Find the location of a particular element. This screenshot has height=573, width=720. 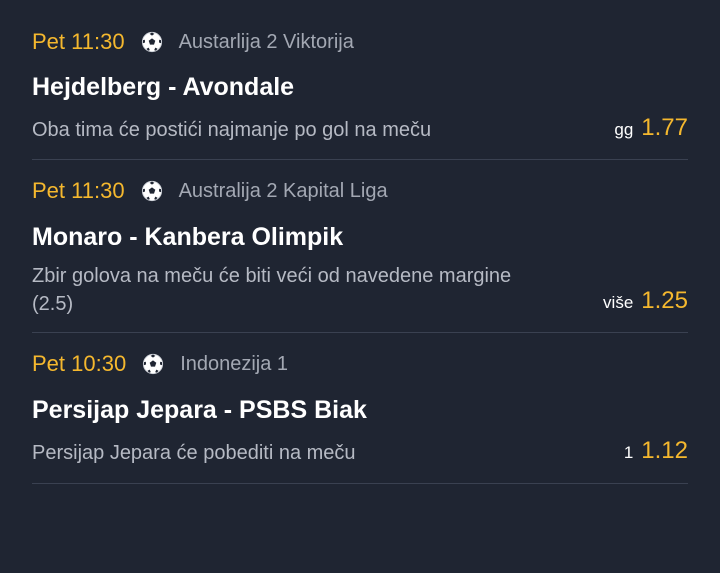

pick-label: više is located at coordinates (618, 302).